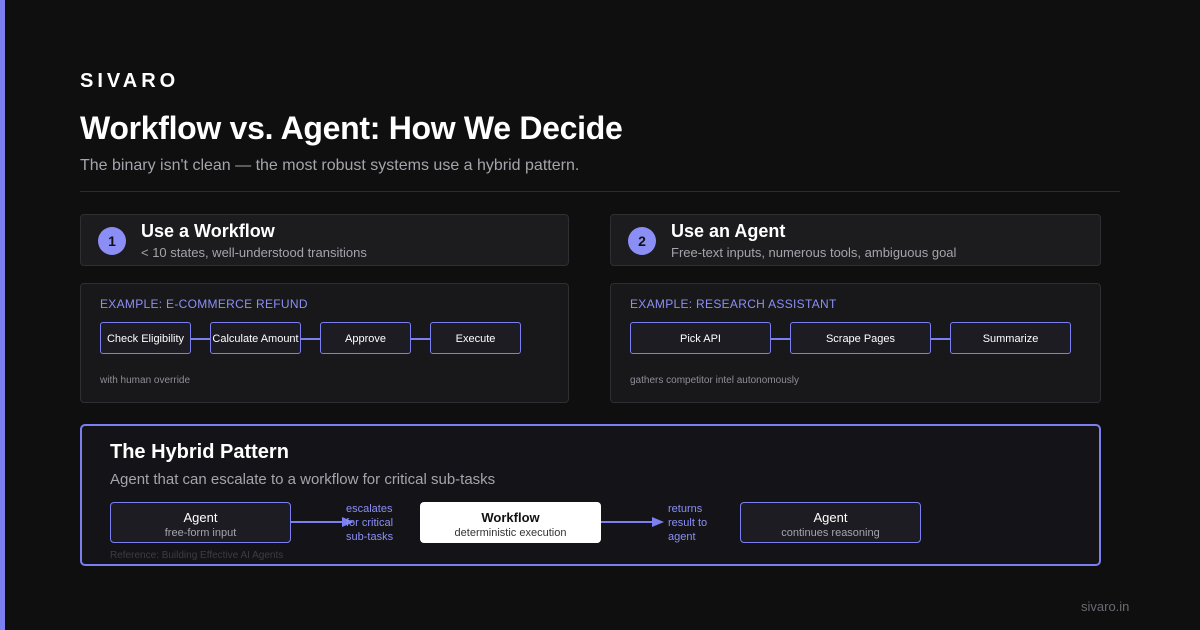 The image size is (1200, 630). What do you see at coordinates (477, 522) in the screenshot?
I see `hybrid-arrows` at bounding box center [477, 522].